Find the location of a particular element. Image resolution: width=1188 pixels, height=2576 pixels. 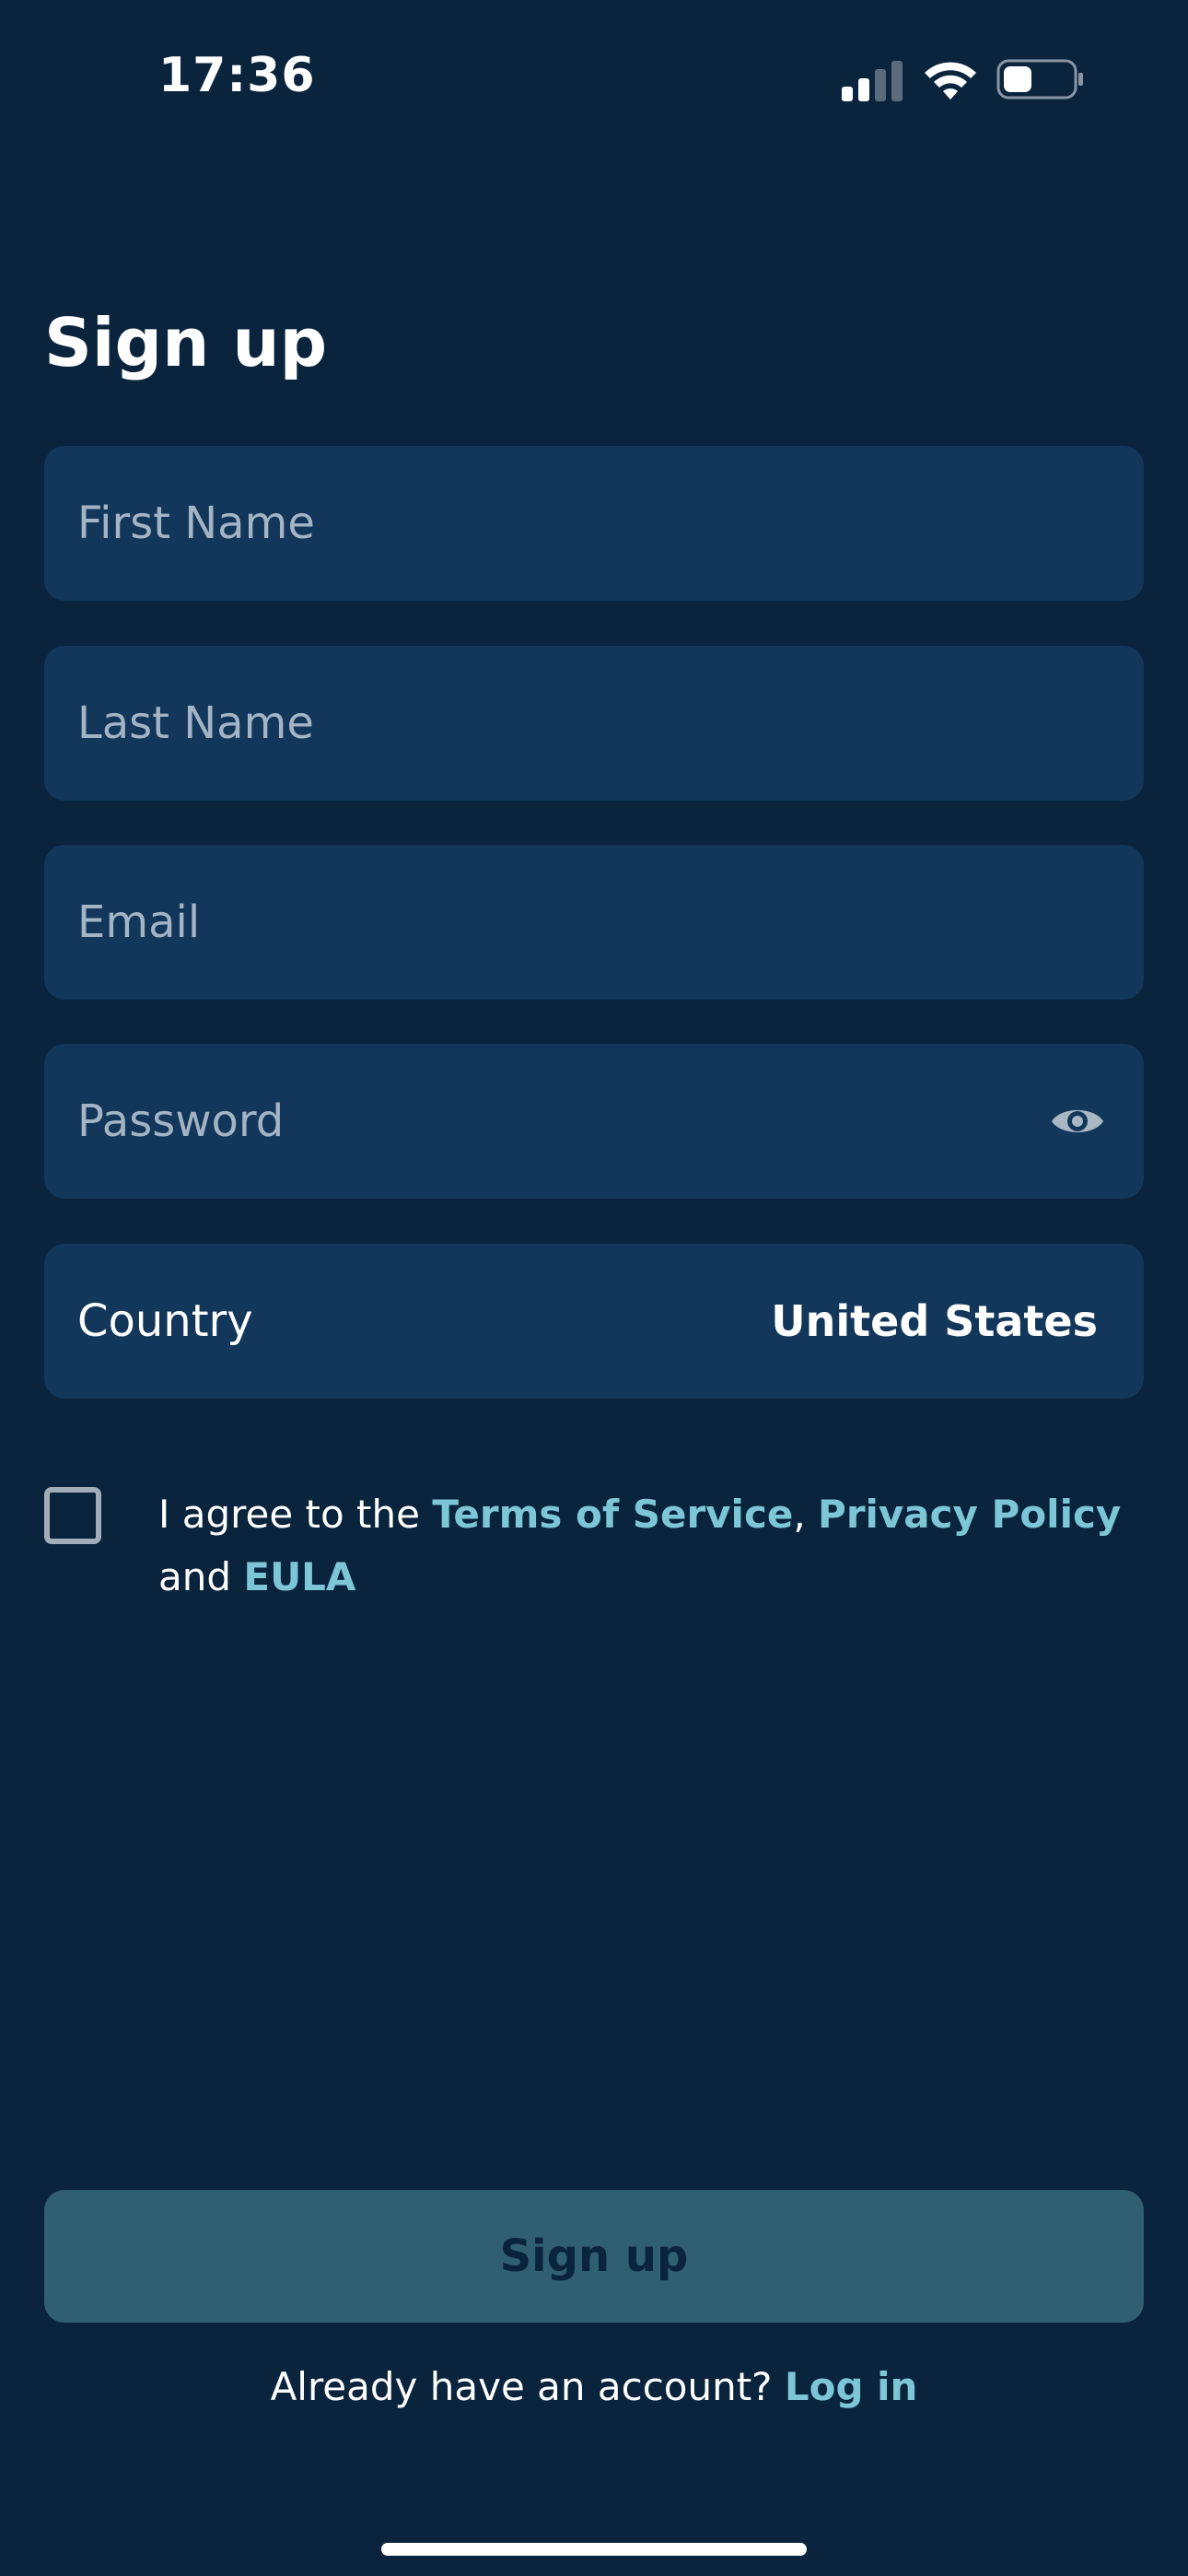

login-row: Already have an account? Log in is located at coordinates (594, 2386).